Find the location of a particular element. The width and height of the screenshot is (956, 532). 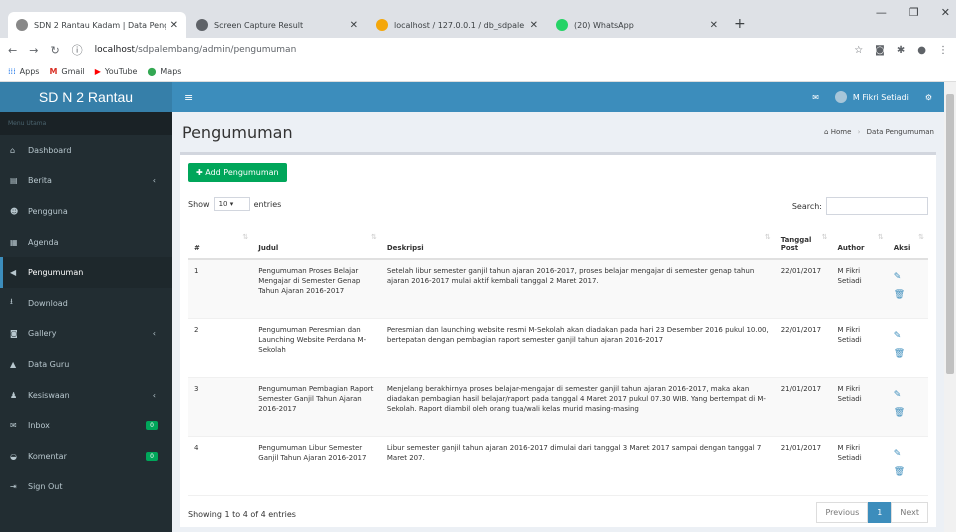

sidebar-item-dashboard: ⌂ Dashboard is located at coordinates (86, 150).